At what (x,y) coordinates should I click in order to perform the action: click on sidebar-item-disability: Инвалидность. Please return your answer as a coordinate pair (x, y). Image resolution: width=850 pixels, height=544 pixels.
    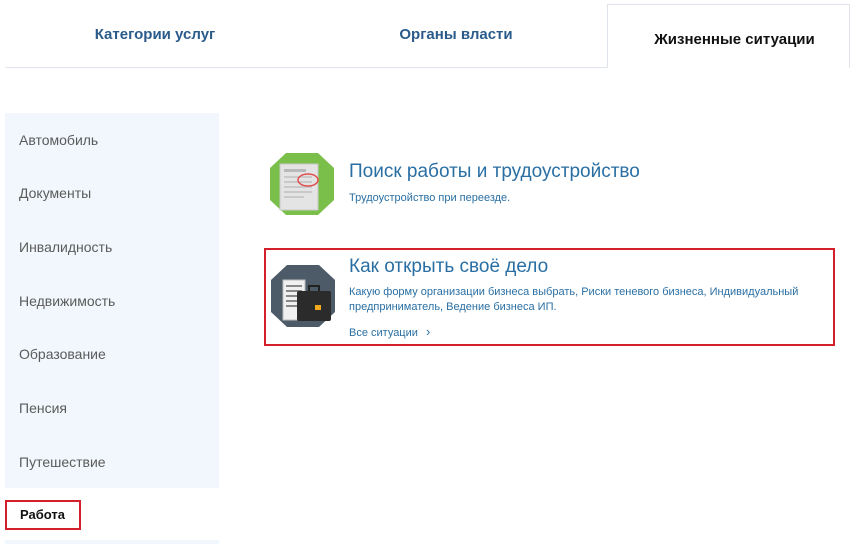
    Looking at the image, I should click on (65, 247).